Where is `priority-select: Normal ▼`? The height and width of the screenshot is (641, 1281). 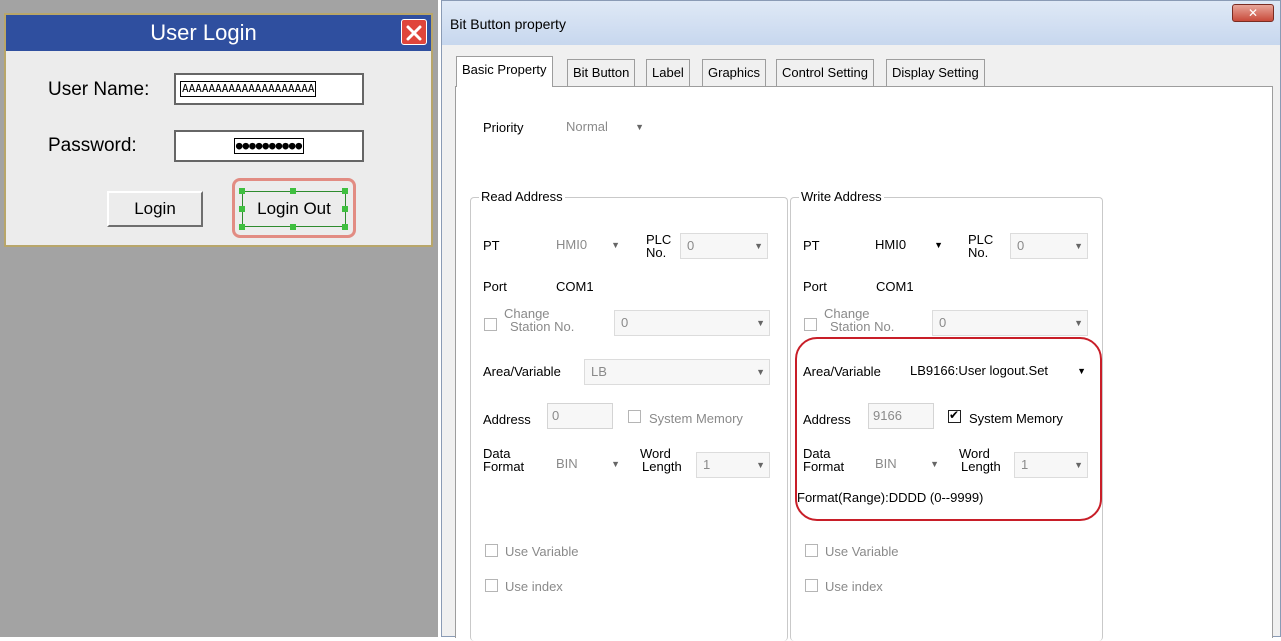 priority-select: Normal ▼ is located at coordinates (604, 128).